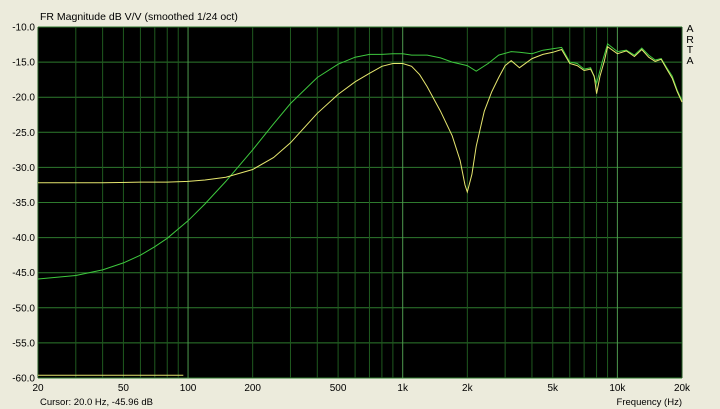 Image resolution: width=720 pixels, height=409 pixels. I want to click on x-tick-label: 50, so click(124, 388).